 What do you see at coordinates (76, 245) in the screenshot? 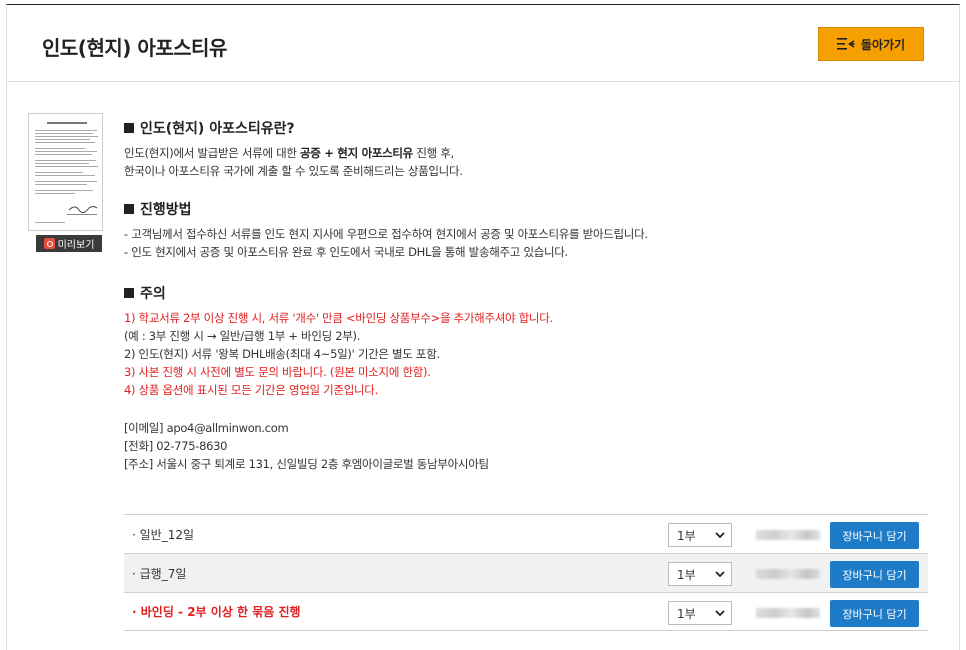
I see `preview-button-label: 미리보기` at bounding box center [76, 245].